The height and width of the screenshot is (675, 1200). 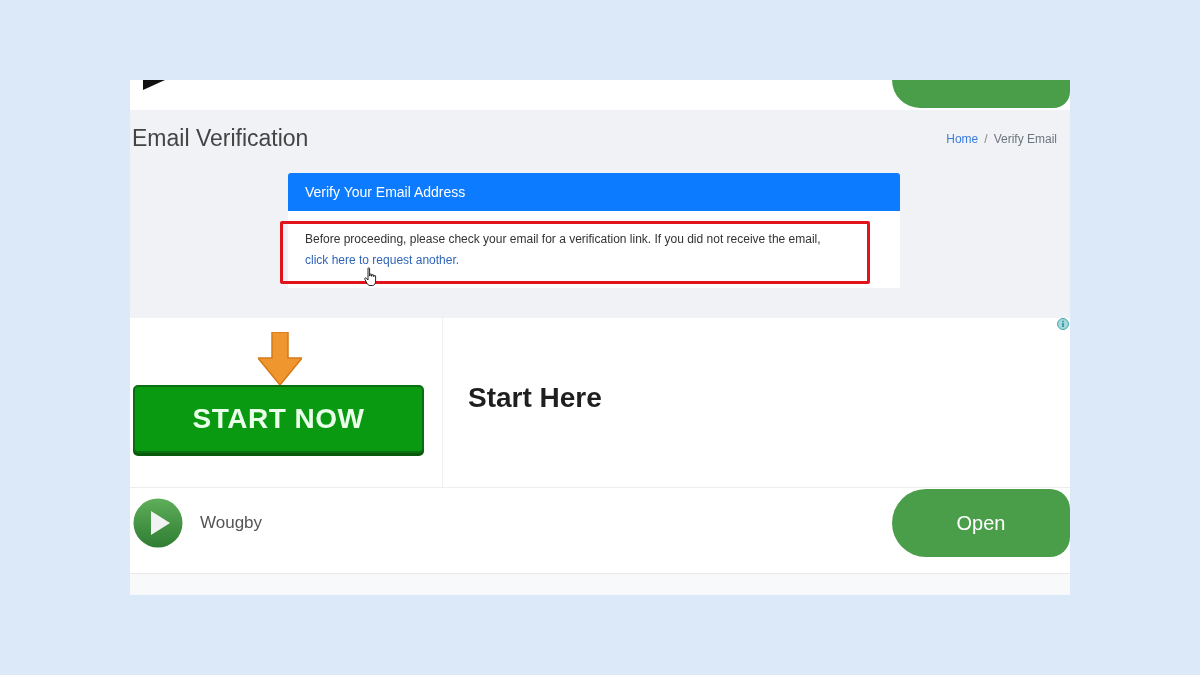 I want to click on resend-link: click here to request another., so click(x=382, y=260).